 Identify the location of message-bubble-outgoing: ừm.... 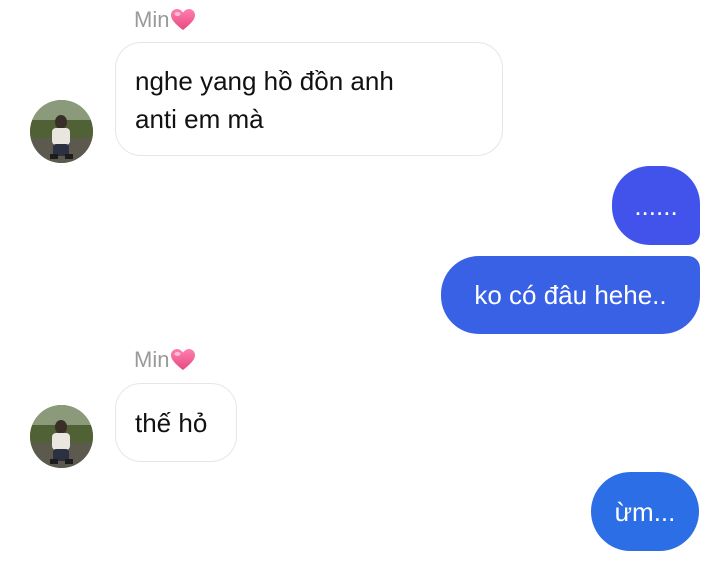
(645, 511).